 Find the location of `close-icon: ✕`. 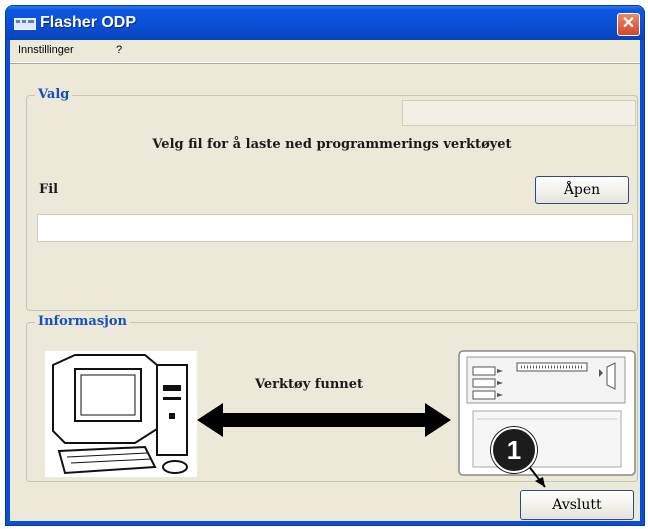

close-icon: ✕ is located at coordinates (628, 23).